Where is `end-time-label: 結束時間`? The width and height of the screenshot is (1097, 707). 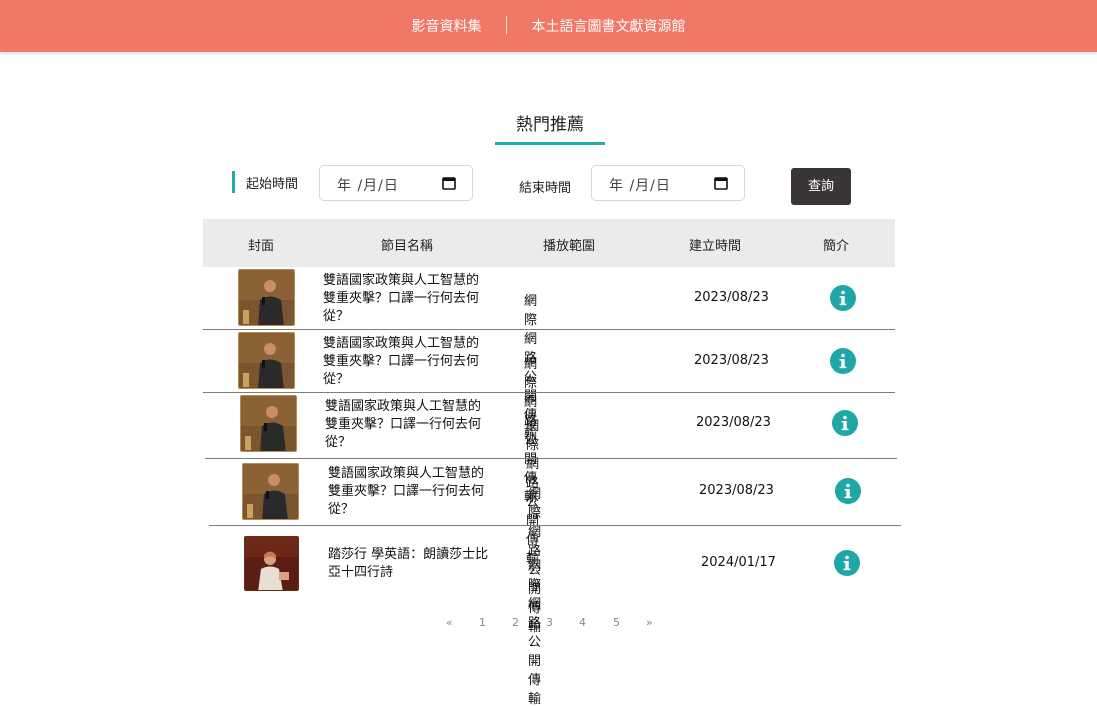
end-time-label: 結束時間 is located at coordinates (545, 188).